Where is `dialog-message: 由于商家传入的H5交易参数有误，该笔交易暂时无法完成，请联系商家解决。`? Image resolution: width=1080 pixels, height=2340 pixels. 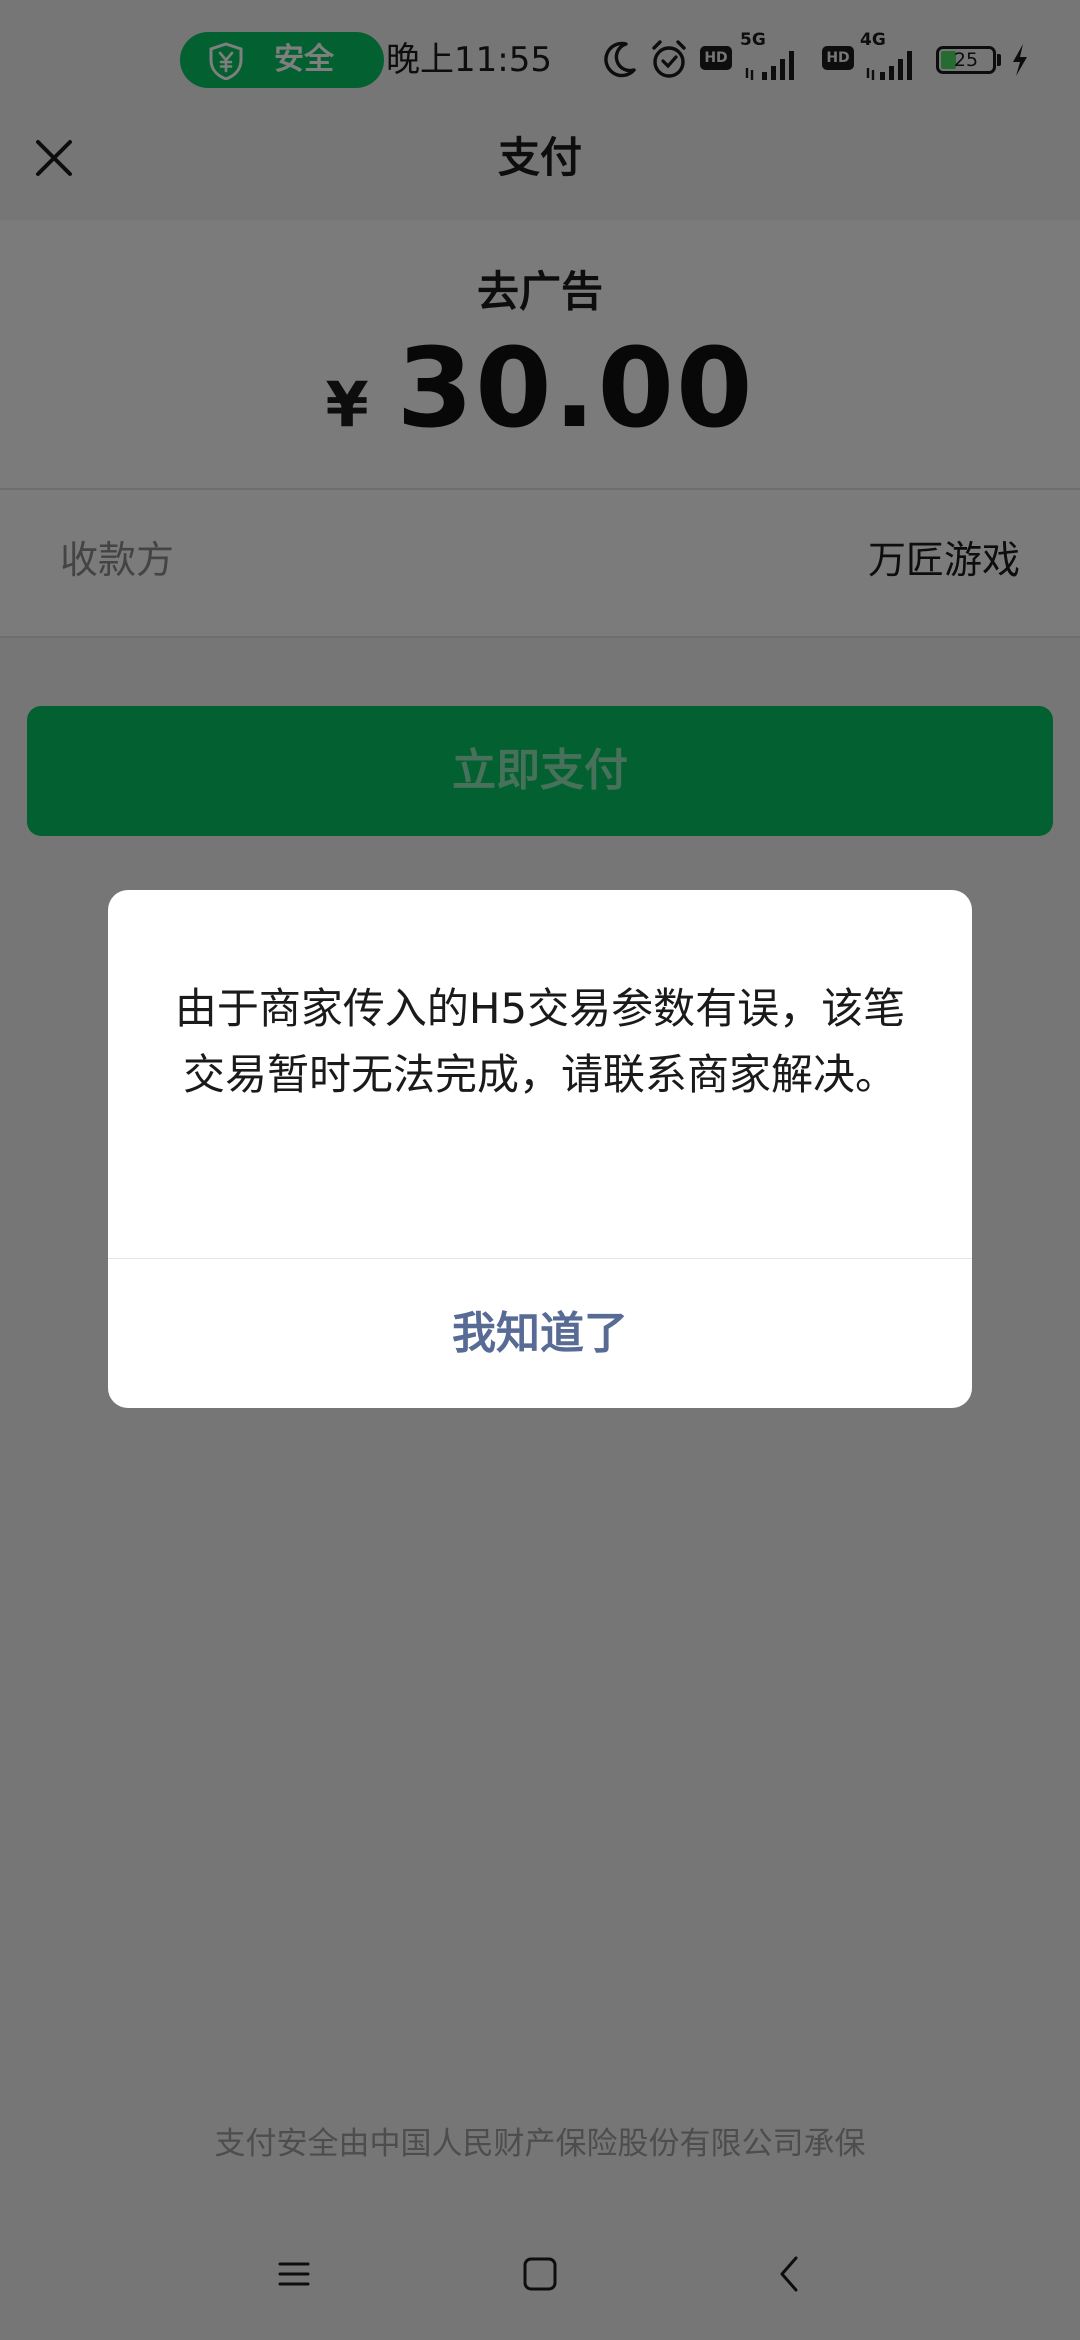
dialog-message: 由于商家传入的H5交易参数有误，该笔交易暂时无法完成，请联系商家解决。 is located at coordinates (540, 1041).